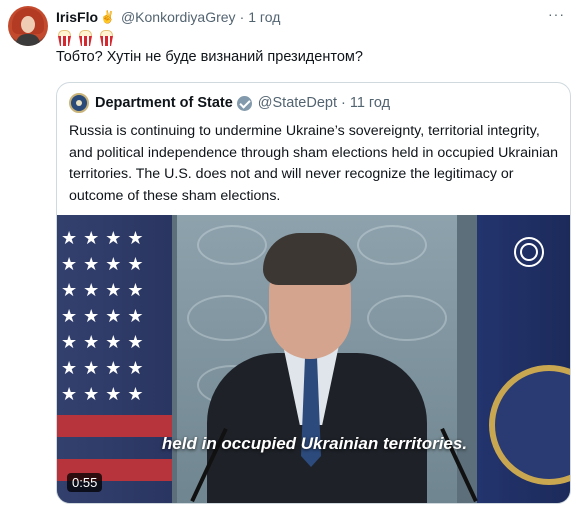  What do you see at coordinates (297, 103) in the screenshot?
I see `quoted-author-handle: @StateDept` at bounding box center [297, 103].